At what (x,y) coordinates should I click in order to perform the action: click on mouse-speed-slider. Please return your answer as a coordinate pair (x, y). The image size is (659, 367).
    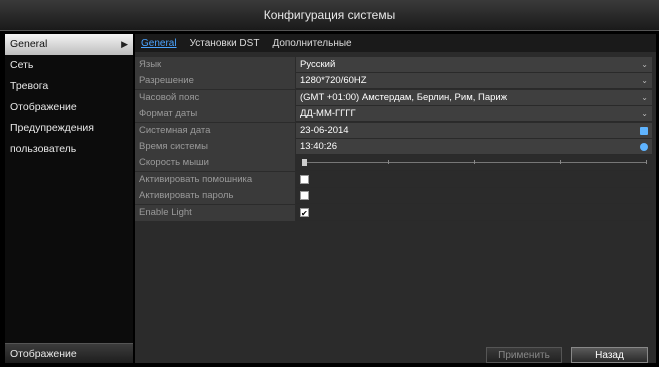
    Looking at the image, I should click on (474, 163).